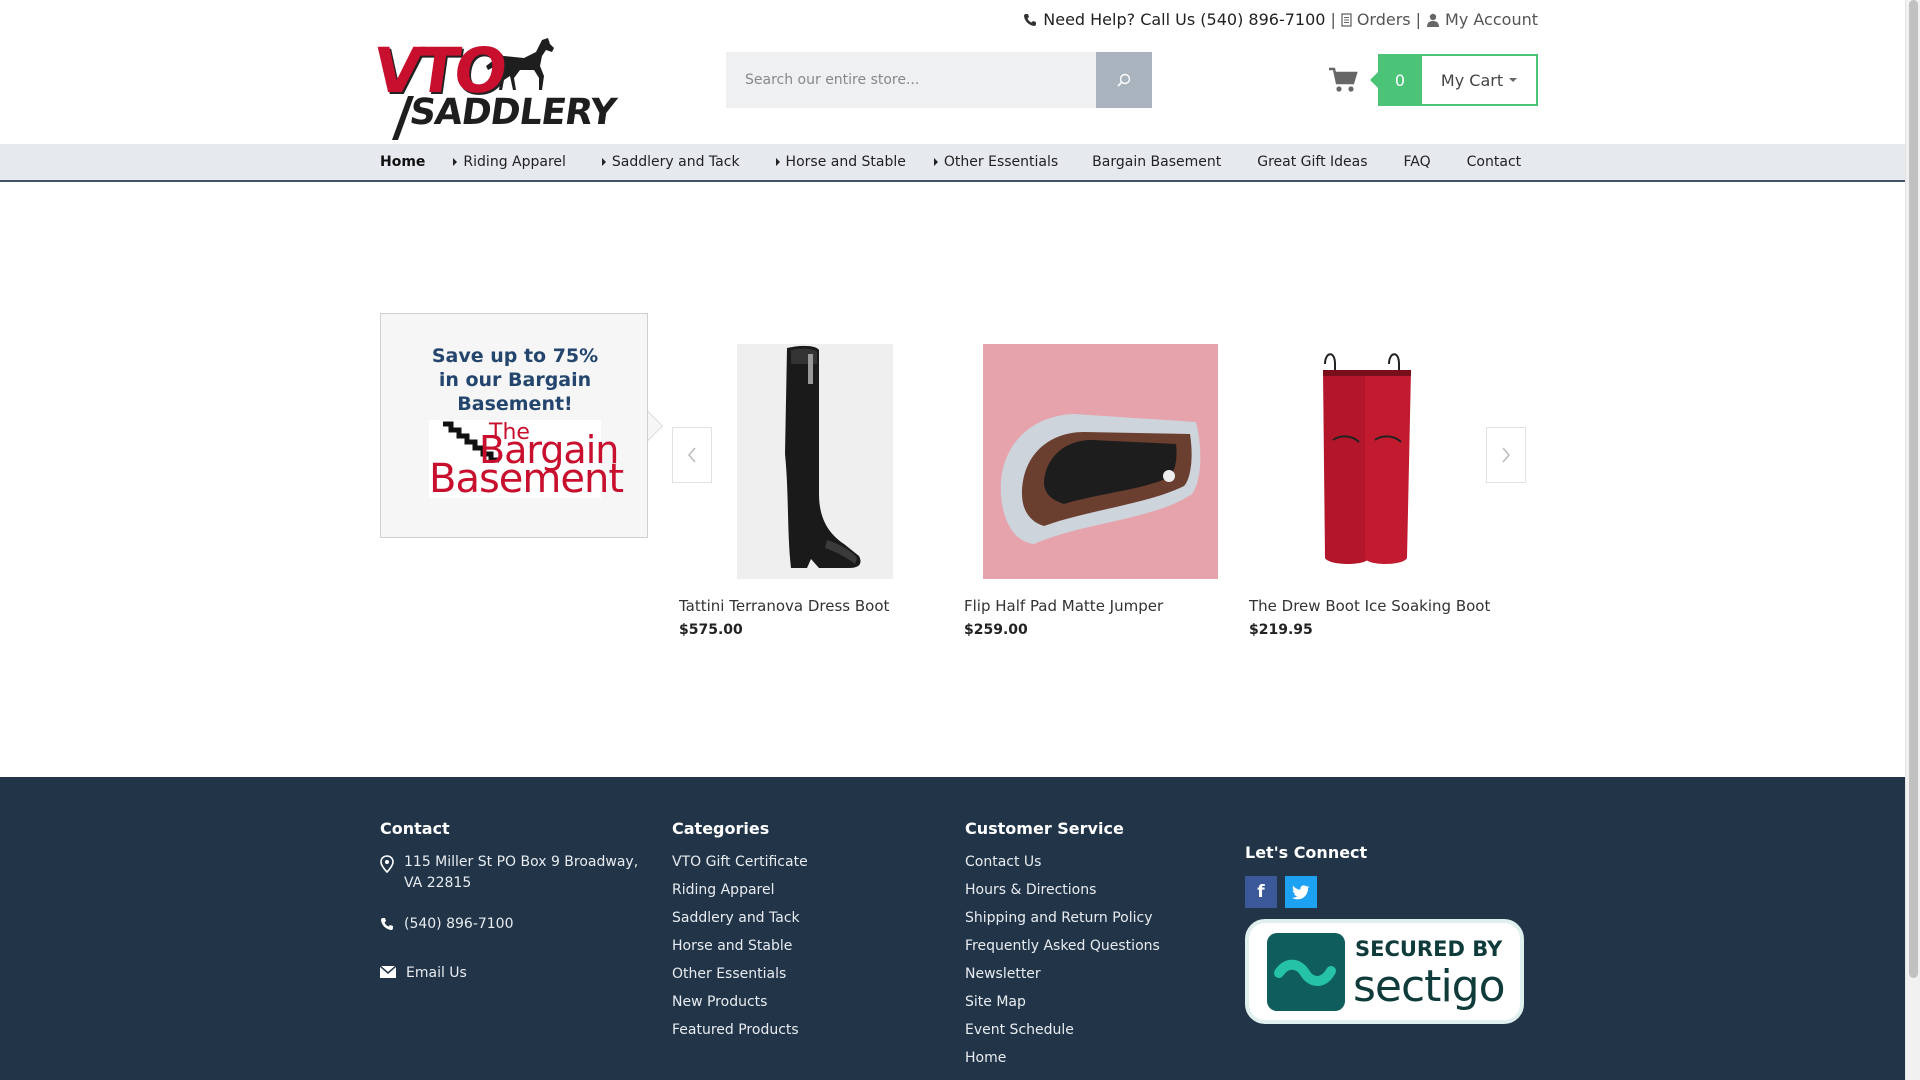 This screenshot has width=1920, height=1080. I want to click on footer-phone: (540) 896-7100, so click(509, 924).